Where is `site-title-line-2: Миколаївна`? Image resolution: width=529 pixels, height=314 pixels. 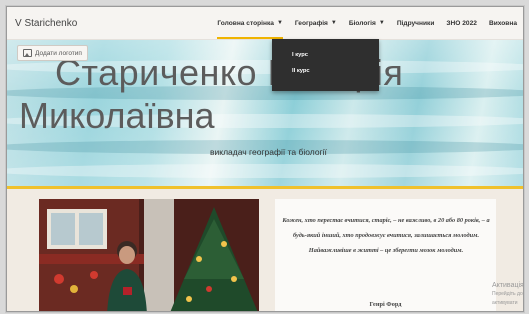
site-title-line-2: Миколаївна is located at coordinates (117, 115).